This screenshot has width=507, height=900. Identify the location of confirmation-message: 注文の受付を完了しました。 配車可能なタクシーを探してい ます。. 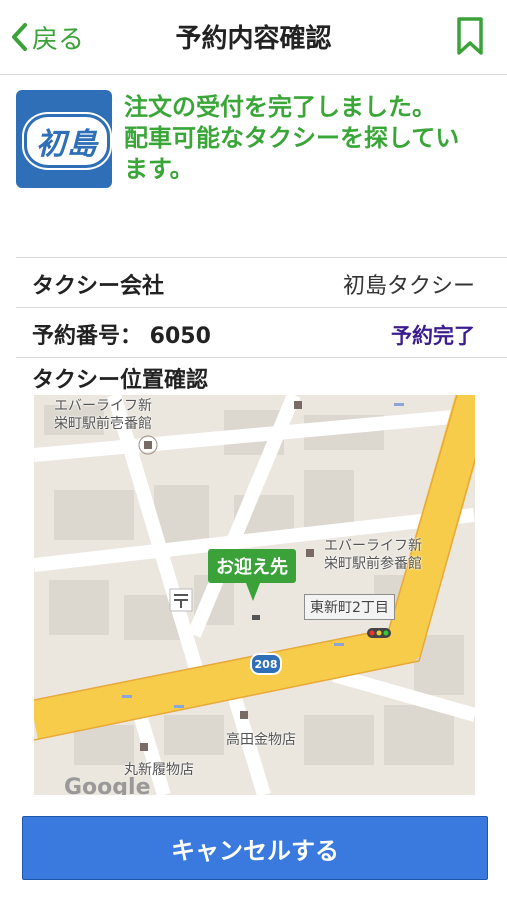
(310, 138).